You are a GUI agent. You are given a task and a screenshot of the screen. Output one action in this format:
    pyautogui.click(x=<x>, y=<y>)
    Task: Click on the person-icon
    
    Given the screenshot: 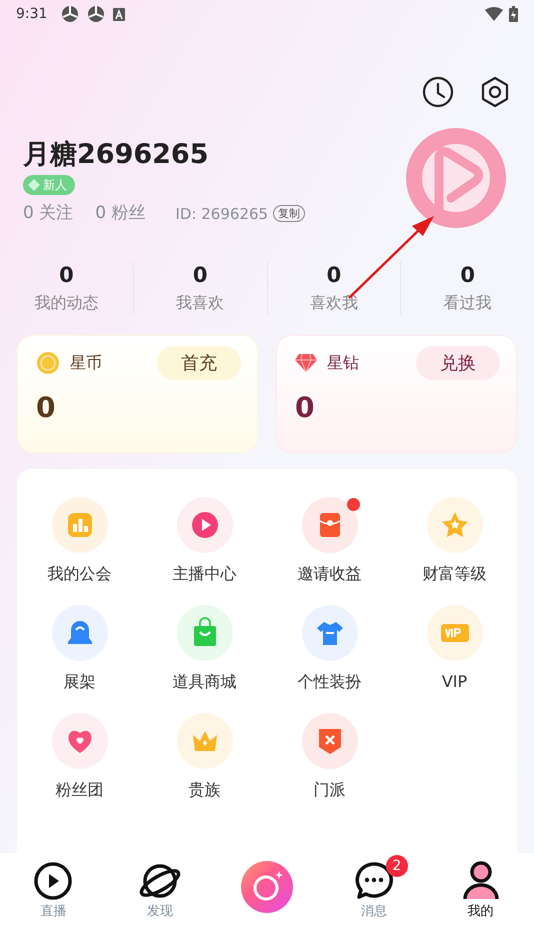 What is the action you would take?
    pyautogui.click(x=480, y=881)
    